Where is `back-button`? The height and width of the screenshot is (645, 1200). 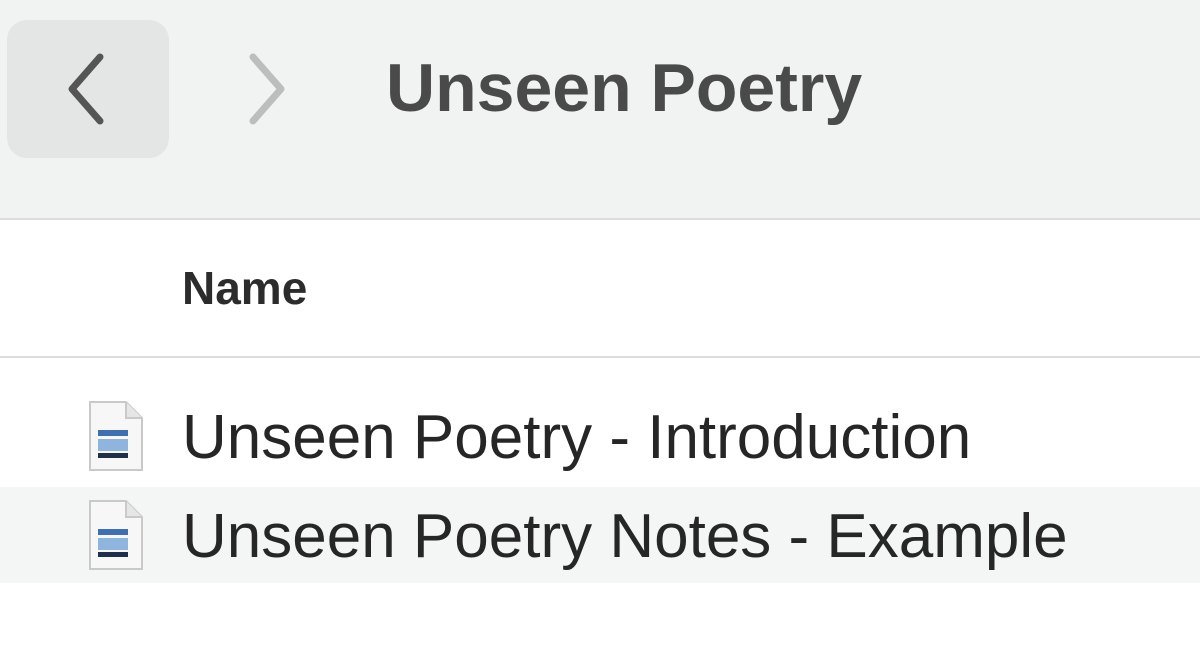 back-button is located at coordinates (88, 89).